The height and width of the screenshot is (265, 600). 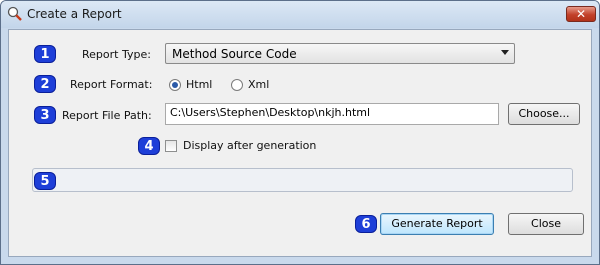 What do you see at coordinates (14, 13) in the screenshot?
I see `report-app-icon` at bounding box center [14, 13].